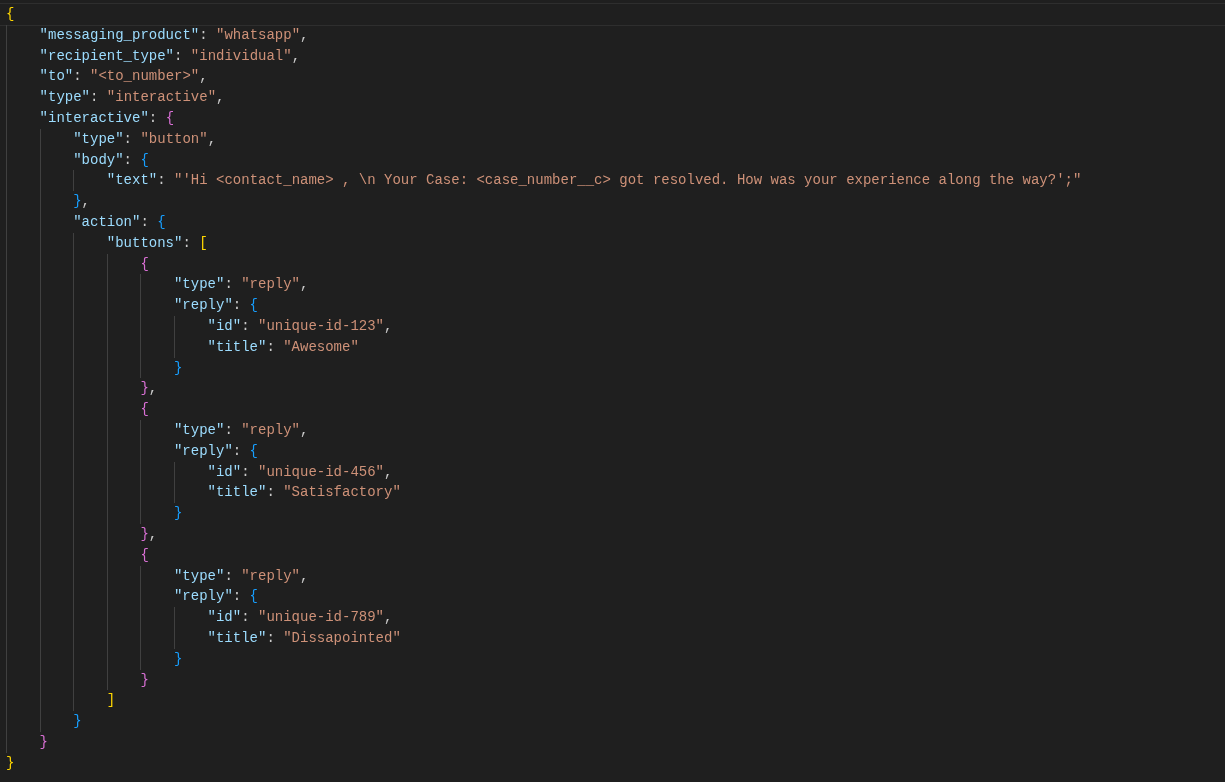 The width and height of the screenshot is (1225, 782). Describe the element at coordinates (304, 638) in the screenshot. I see `code-line: "title": "Dissapointed"` at that location.